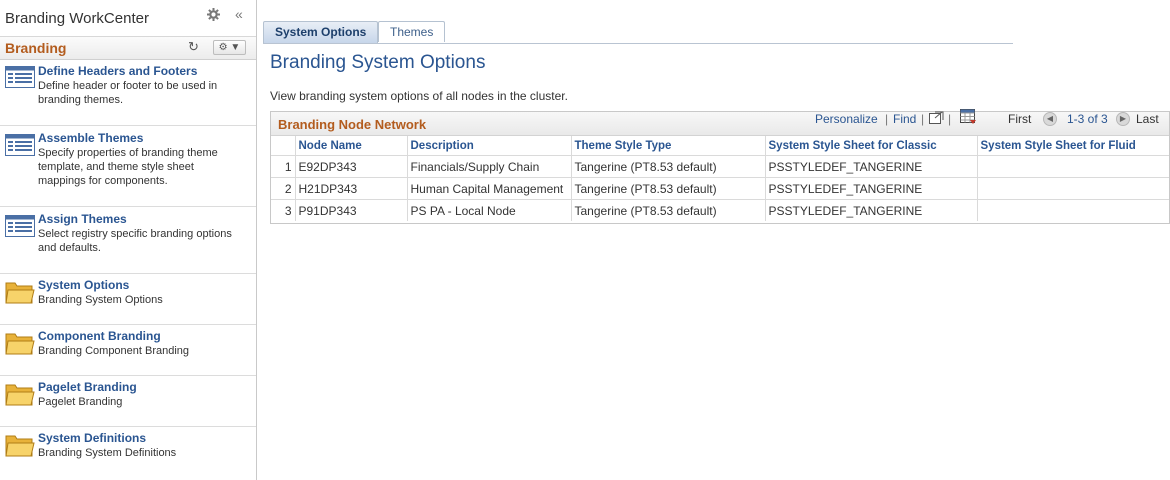  I want to click on description-cell: Financials/Supply Chain, so click(489, 166).